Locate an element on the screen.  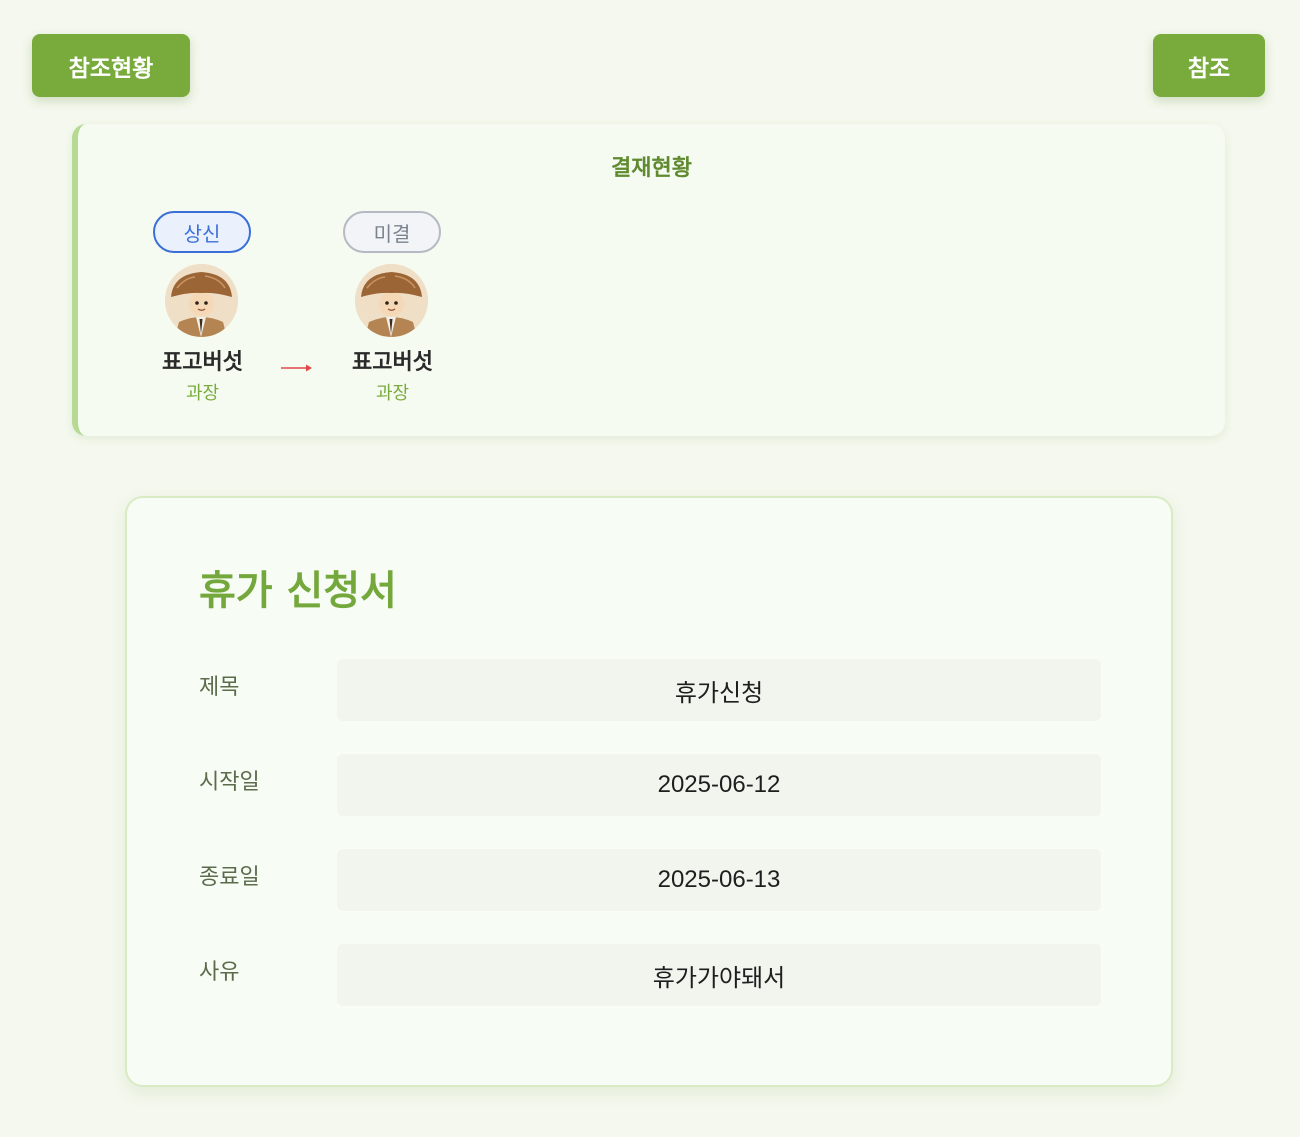
field-row-subject: 제목 휴가신청 is located at coordinates (651, 690).